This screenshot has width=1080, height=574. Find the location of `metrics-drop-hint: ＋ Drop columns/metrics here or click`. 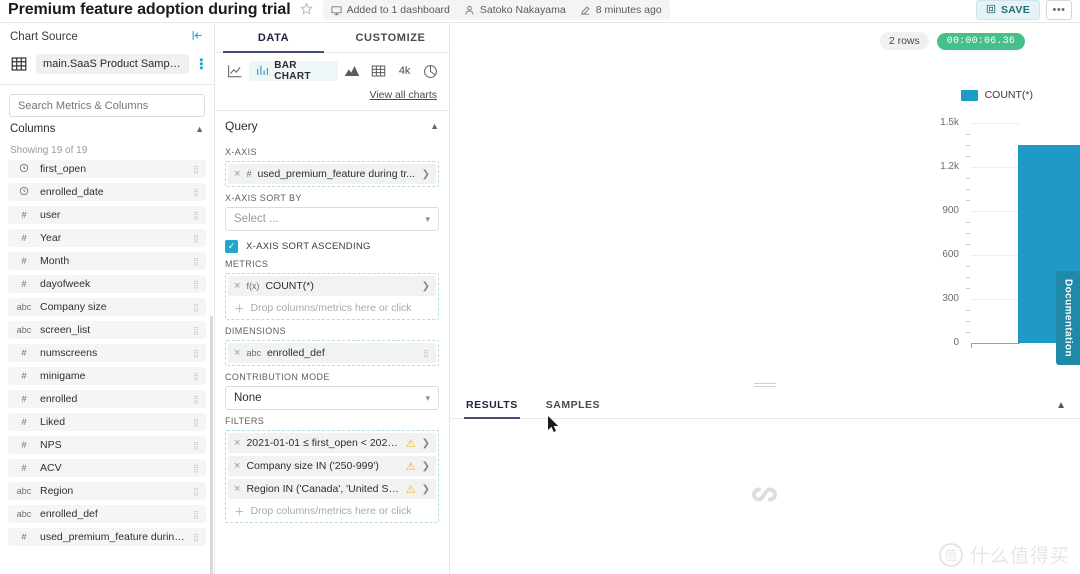

metrics-drop-hint: ＋ Drop columns/metrics here or click is located at coordinates (332, 308).